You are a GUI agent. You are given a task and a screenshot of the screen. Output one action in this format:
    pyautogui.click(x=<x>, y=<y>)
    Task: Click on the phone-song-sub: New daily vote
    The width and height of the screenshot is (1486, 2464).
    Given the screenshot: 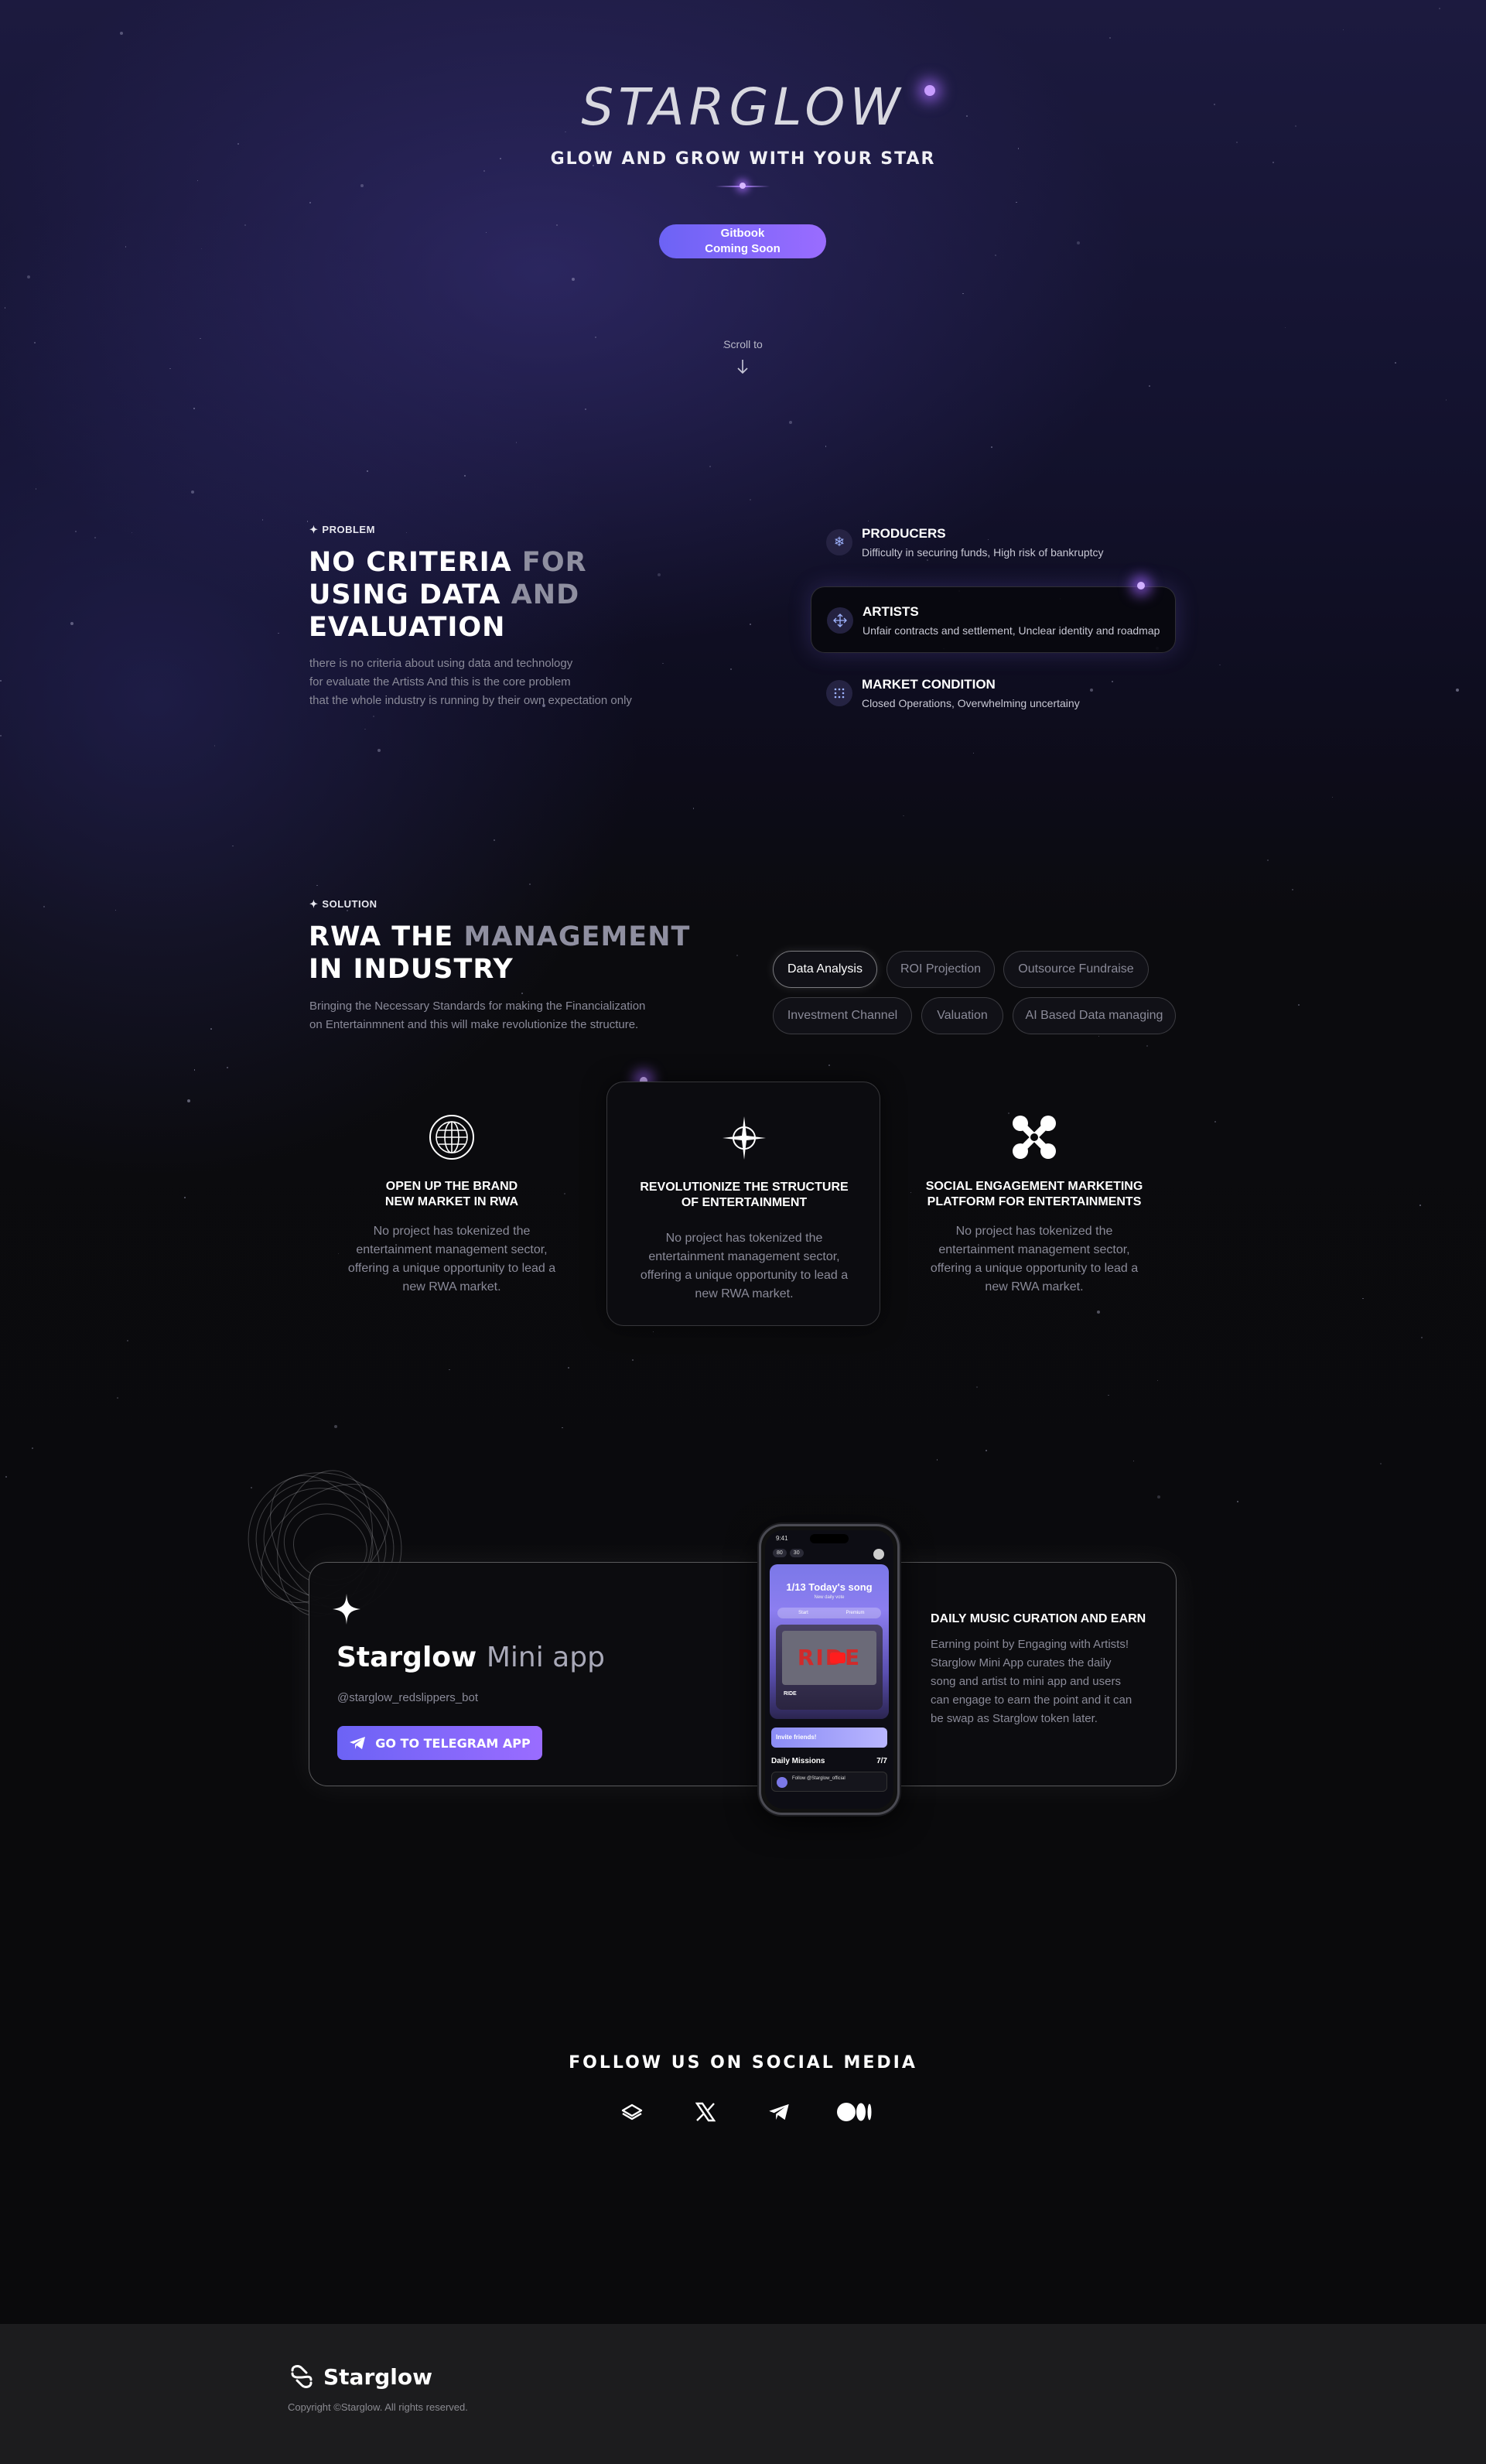 What is the action you would take?
    pyautogui.click(x=829, y=1598)
    